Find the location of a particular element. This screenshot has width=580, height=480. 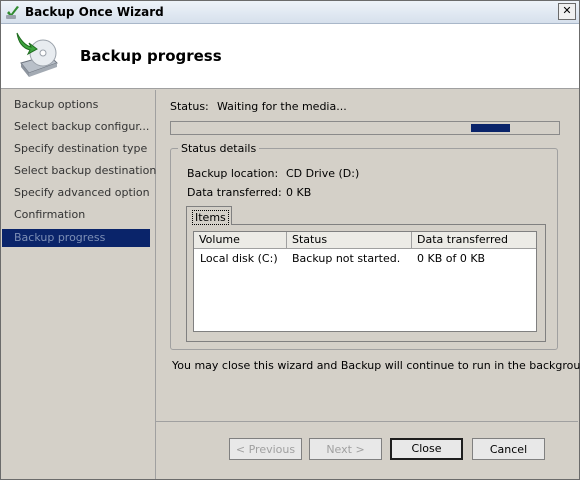

cancel-button: Cancel is located at coordinates (508, 449).